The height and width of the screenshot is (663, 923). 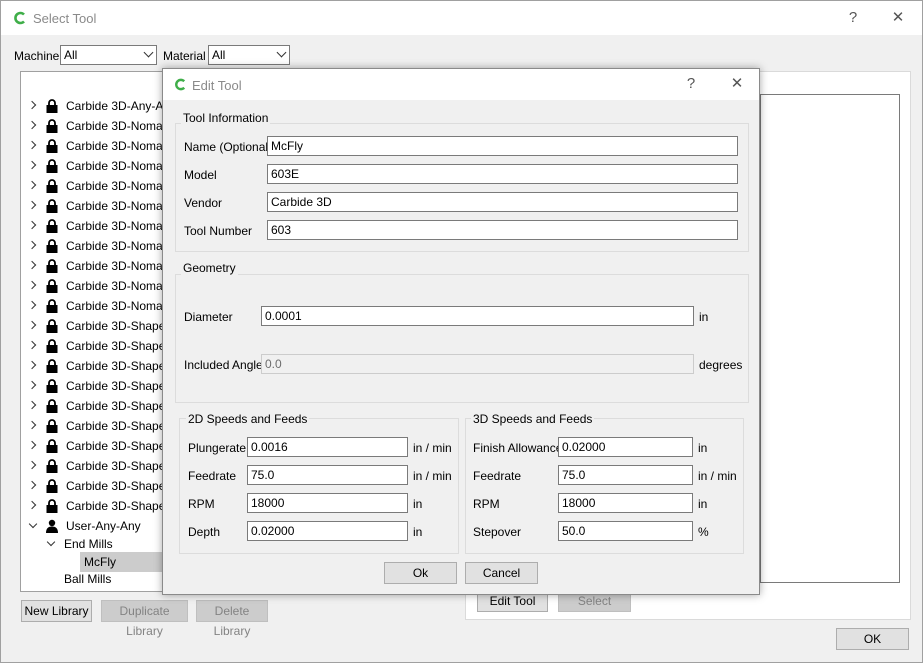 What do you see at coordinates (327, 531) in the screenshot?
I see `depth-input: 0.02000` at bounding box center [327, 531].